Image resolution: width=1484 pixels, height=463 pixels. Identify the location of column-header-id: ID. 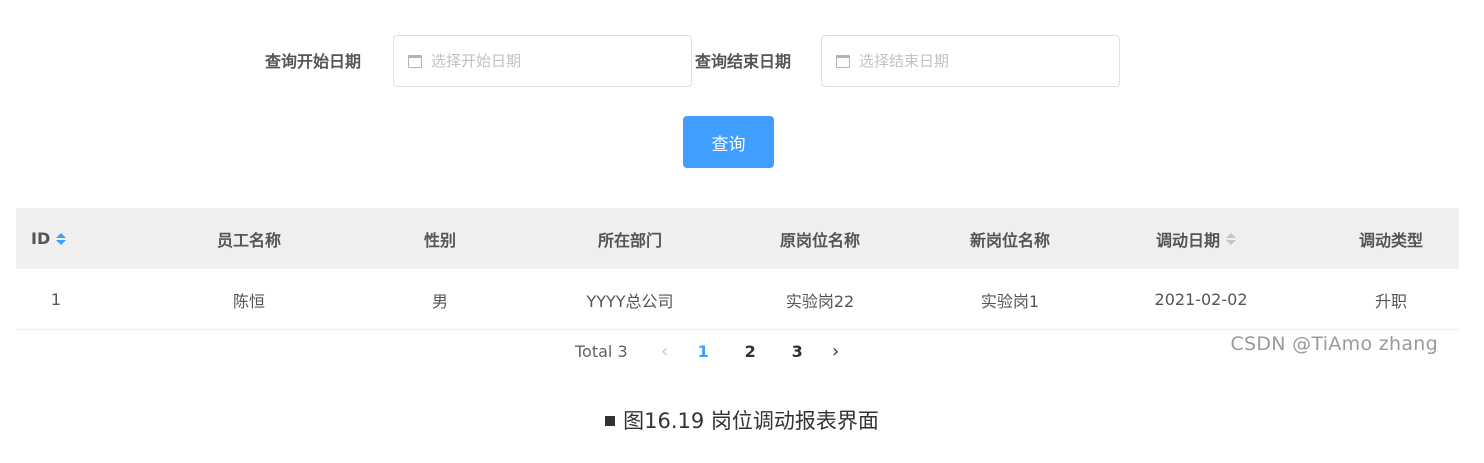
(49, 238).